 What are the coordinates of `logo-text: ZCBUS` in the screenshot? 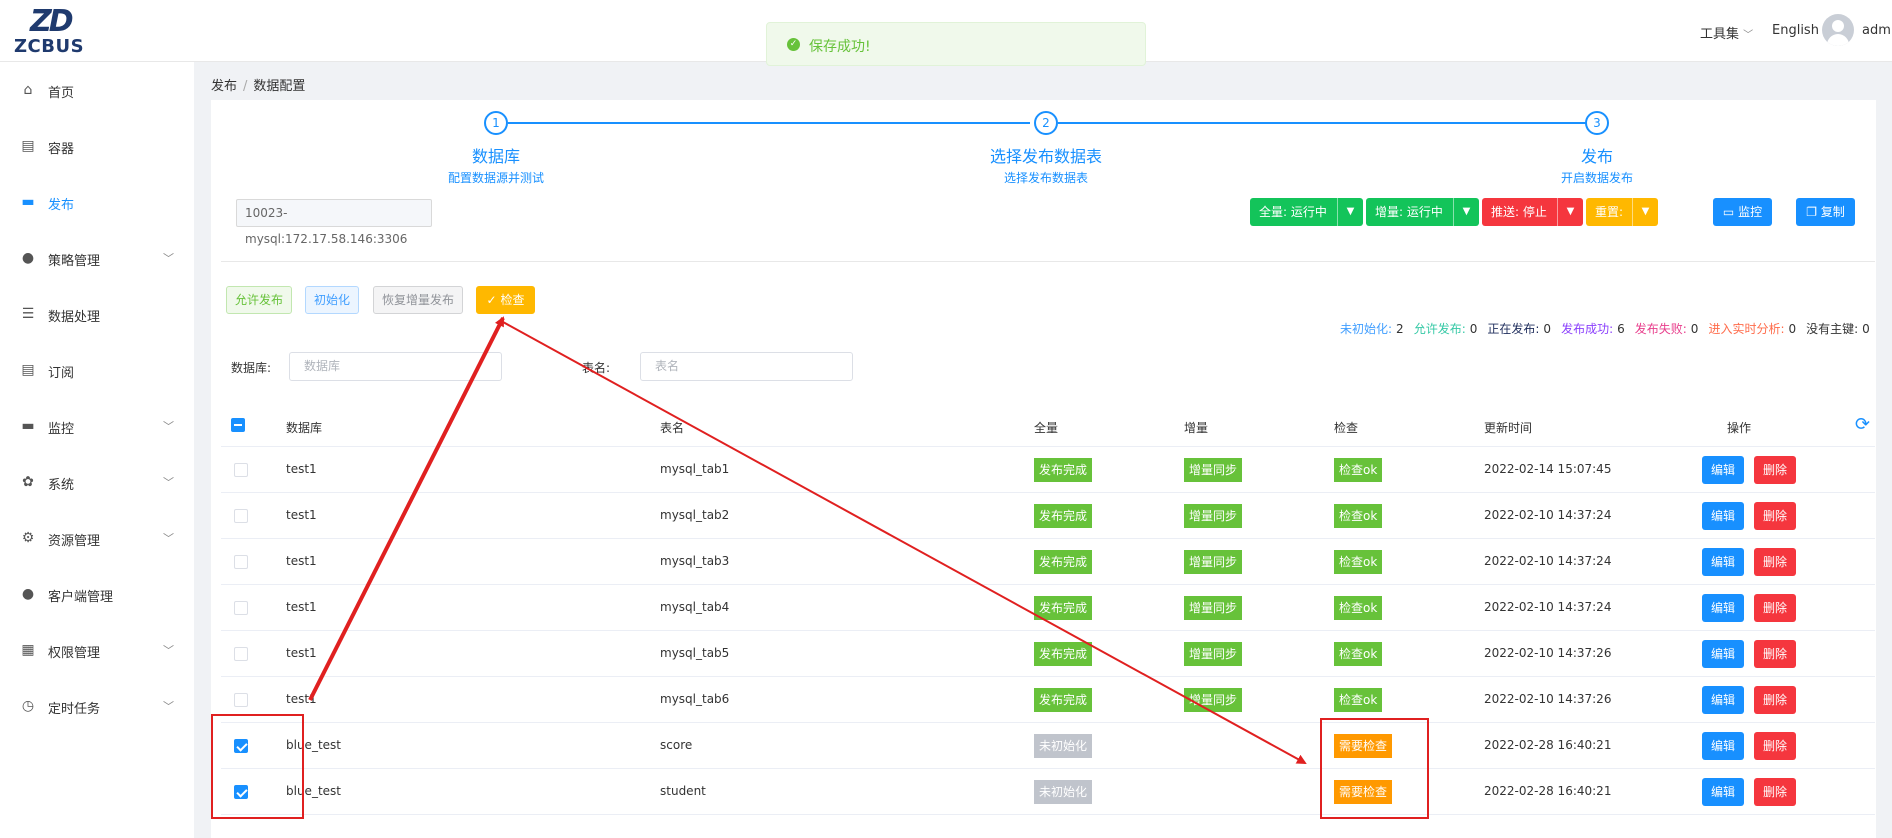 It's located at (49, 46).